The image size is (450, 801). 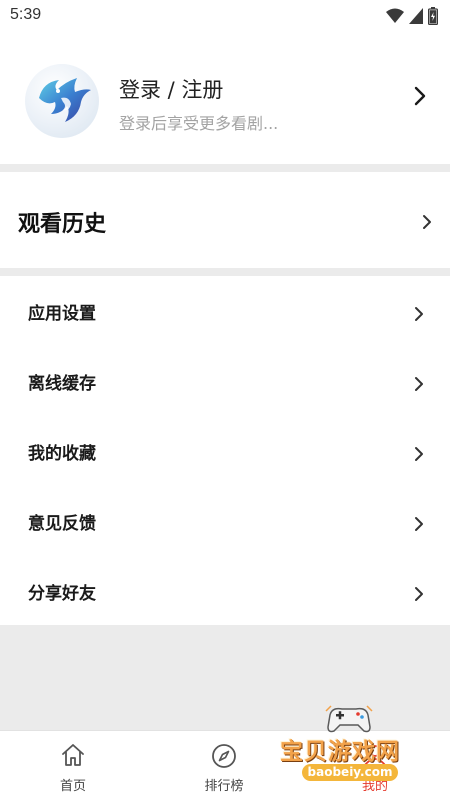 What do you see at coordinates (225, 17) in the screenshot?
I see `status-bar: 5:39` at bounding box center [225, 17].